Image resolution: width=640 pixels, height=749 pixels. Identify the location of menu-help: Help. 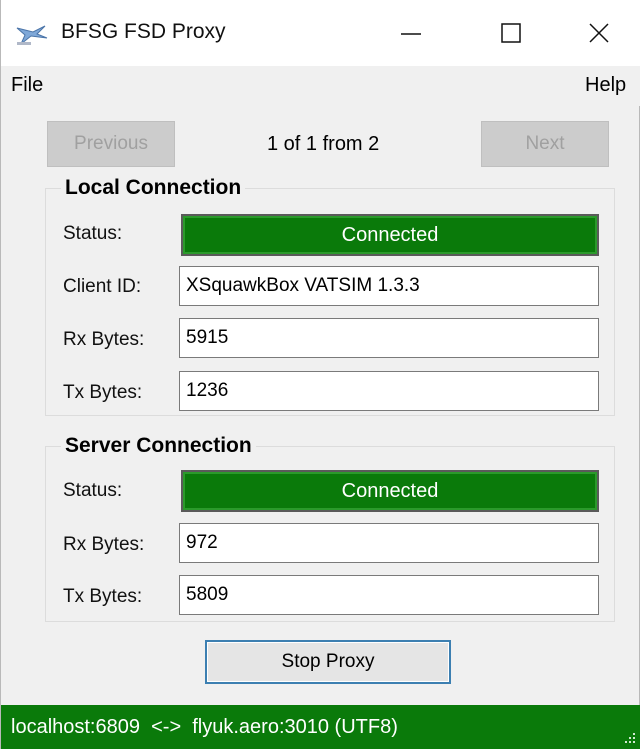
(605, 85).